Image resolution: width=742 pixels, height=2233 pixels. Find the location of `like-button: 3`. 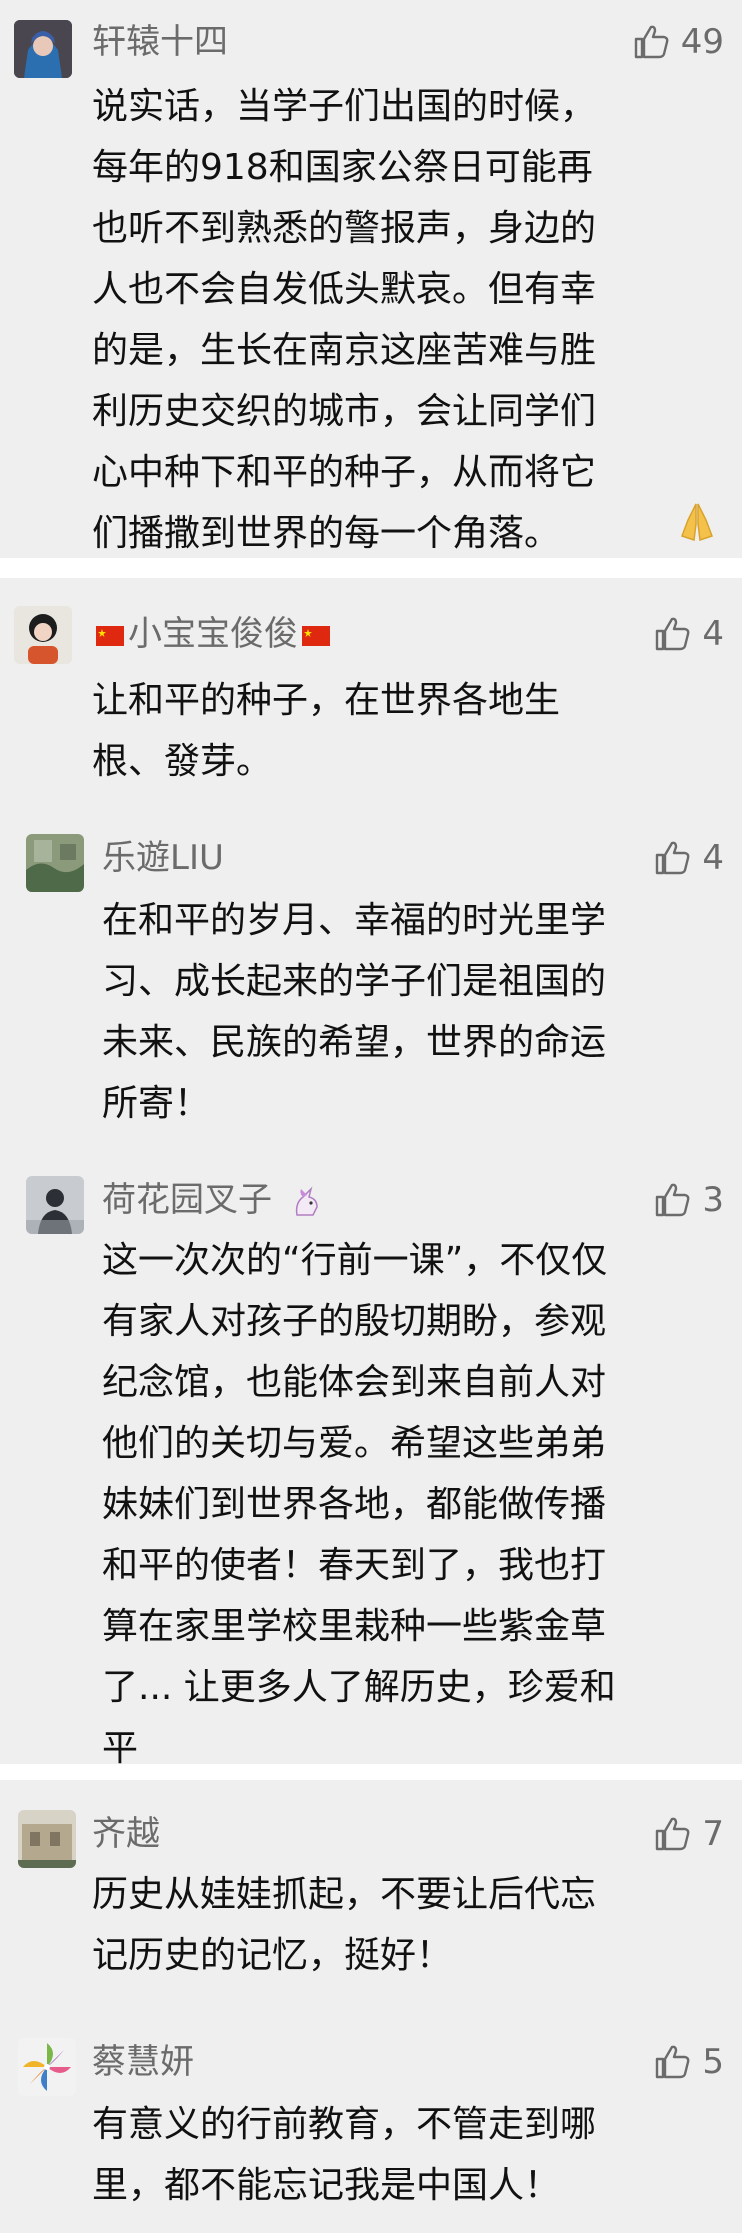

like-button: 3 is located at coordinates (688, 1200).